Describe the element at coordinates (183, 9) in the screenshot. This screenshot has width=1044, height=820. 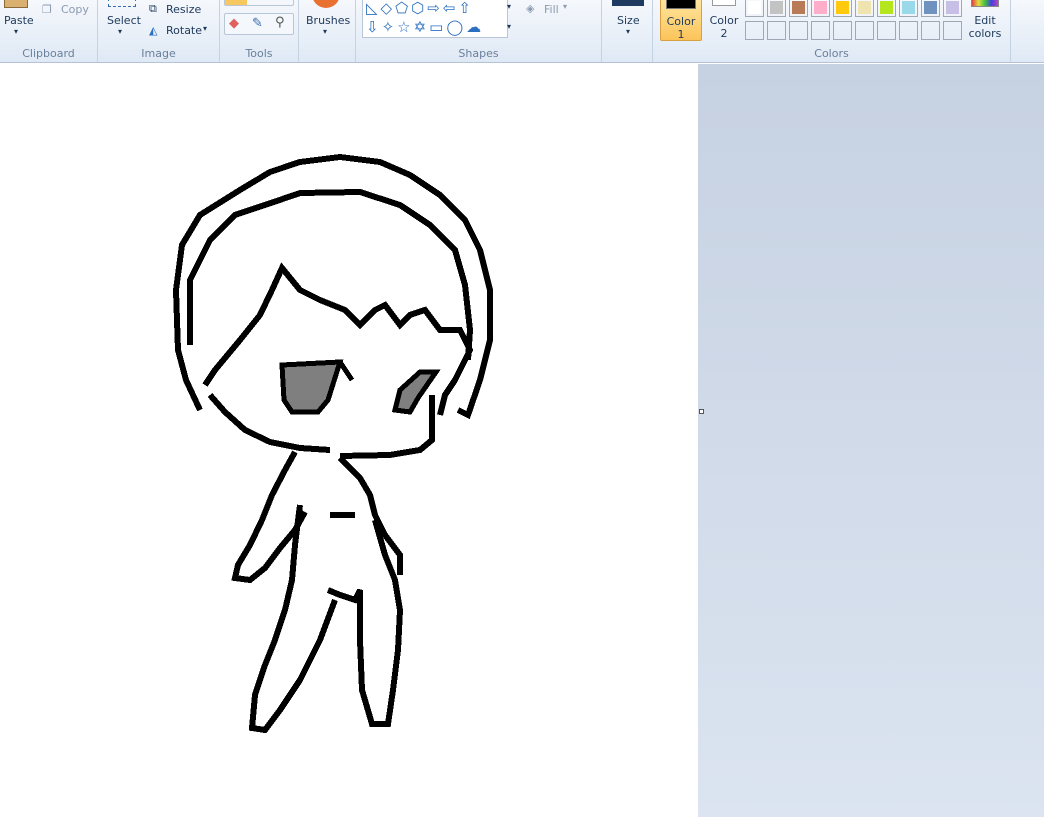
I see `resize-button: Resize` at that location.